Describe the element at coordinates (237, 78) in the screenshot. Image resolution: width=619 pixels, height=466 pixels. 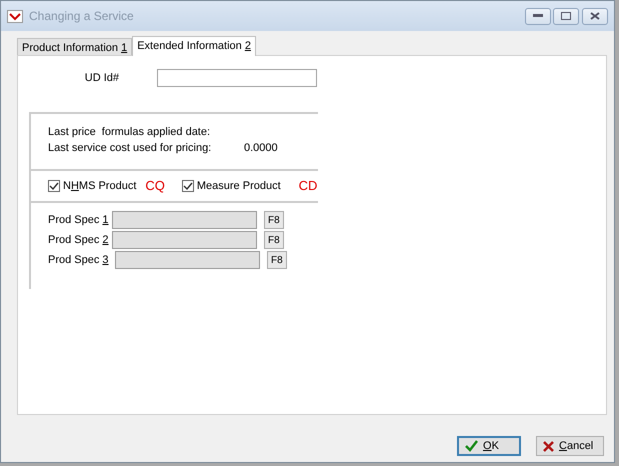
I see `ud-id-field` at that location.